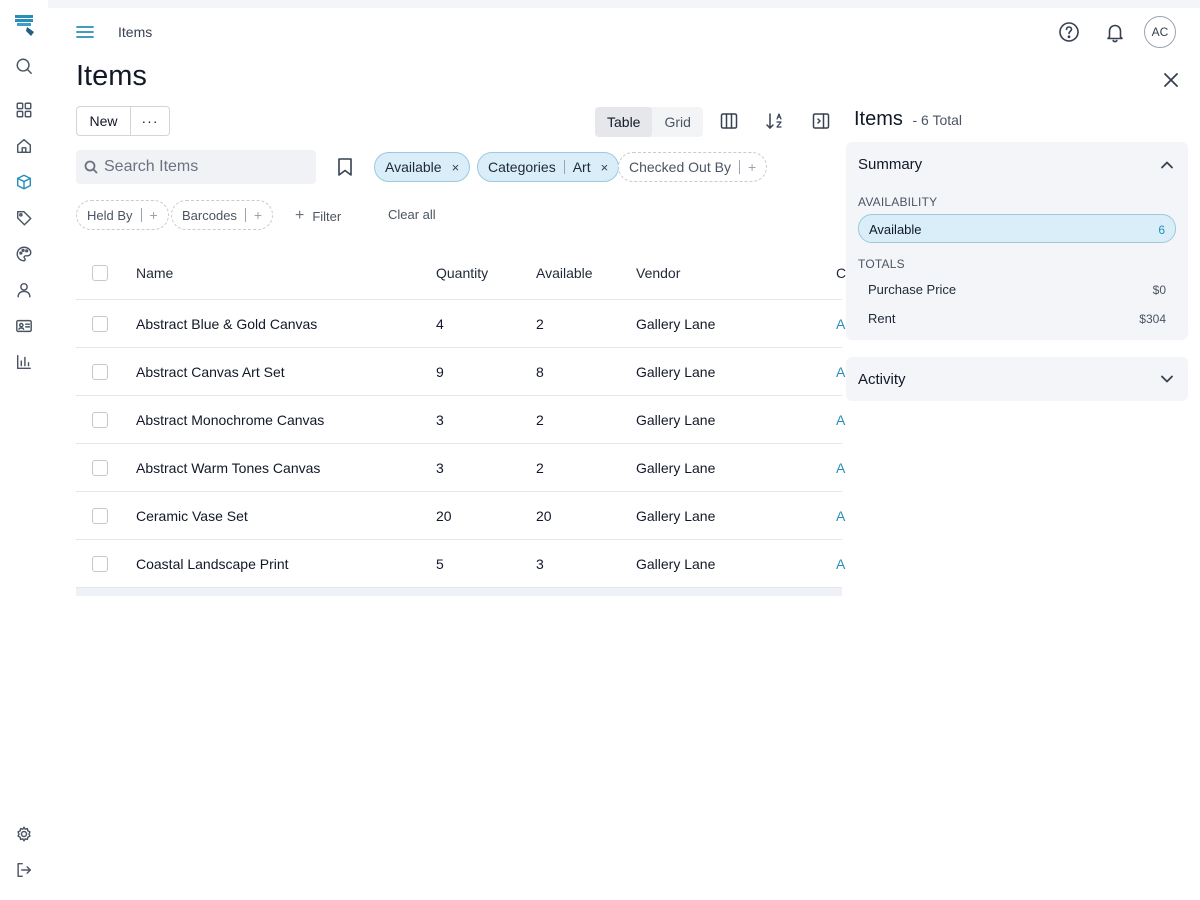  What do you see at coordinates (729, 121) in the screenshot?
I see `columns-icon` at bounding box center [729, 121].